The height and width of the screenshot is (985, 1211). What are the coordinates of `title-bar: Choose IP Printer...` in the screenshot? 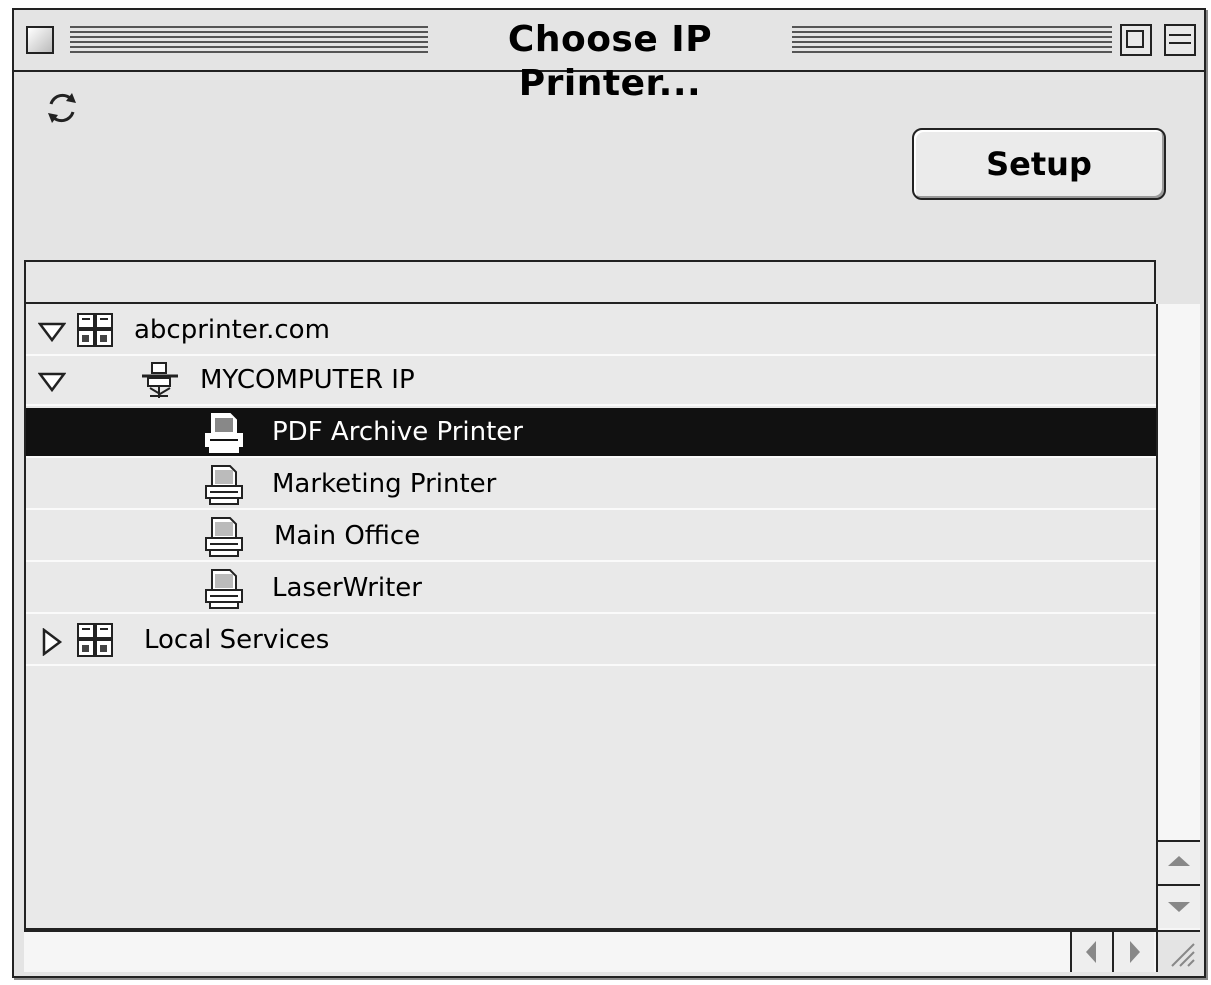 It's located at (609, 57).